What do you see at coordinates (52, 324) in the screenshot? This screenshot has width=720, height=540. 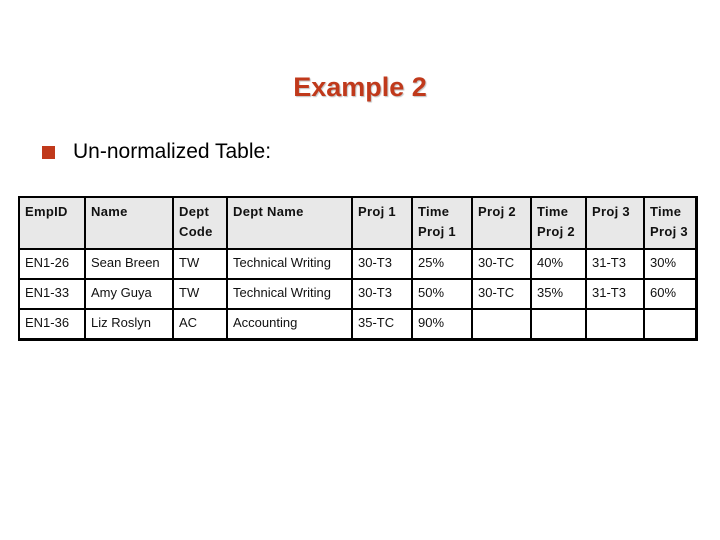 I see `cell-empid: EN1-36` at bounding box center [52, 324].